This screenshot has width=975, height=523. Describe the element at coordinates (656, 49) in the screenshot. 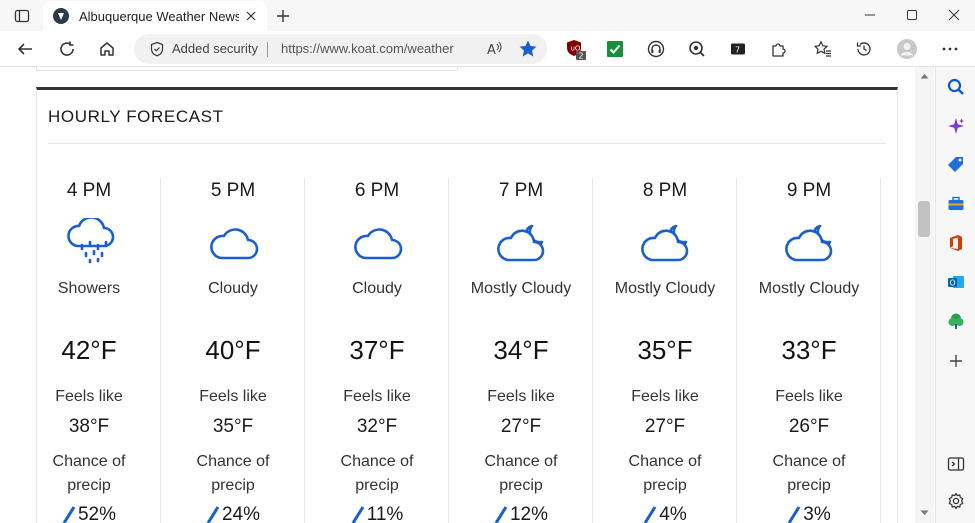

I see `headphones-extension-icon` at that location.